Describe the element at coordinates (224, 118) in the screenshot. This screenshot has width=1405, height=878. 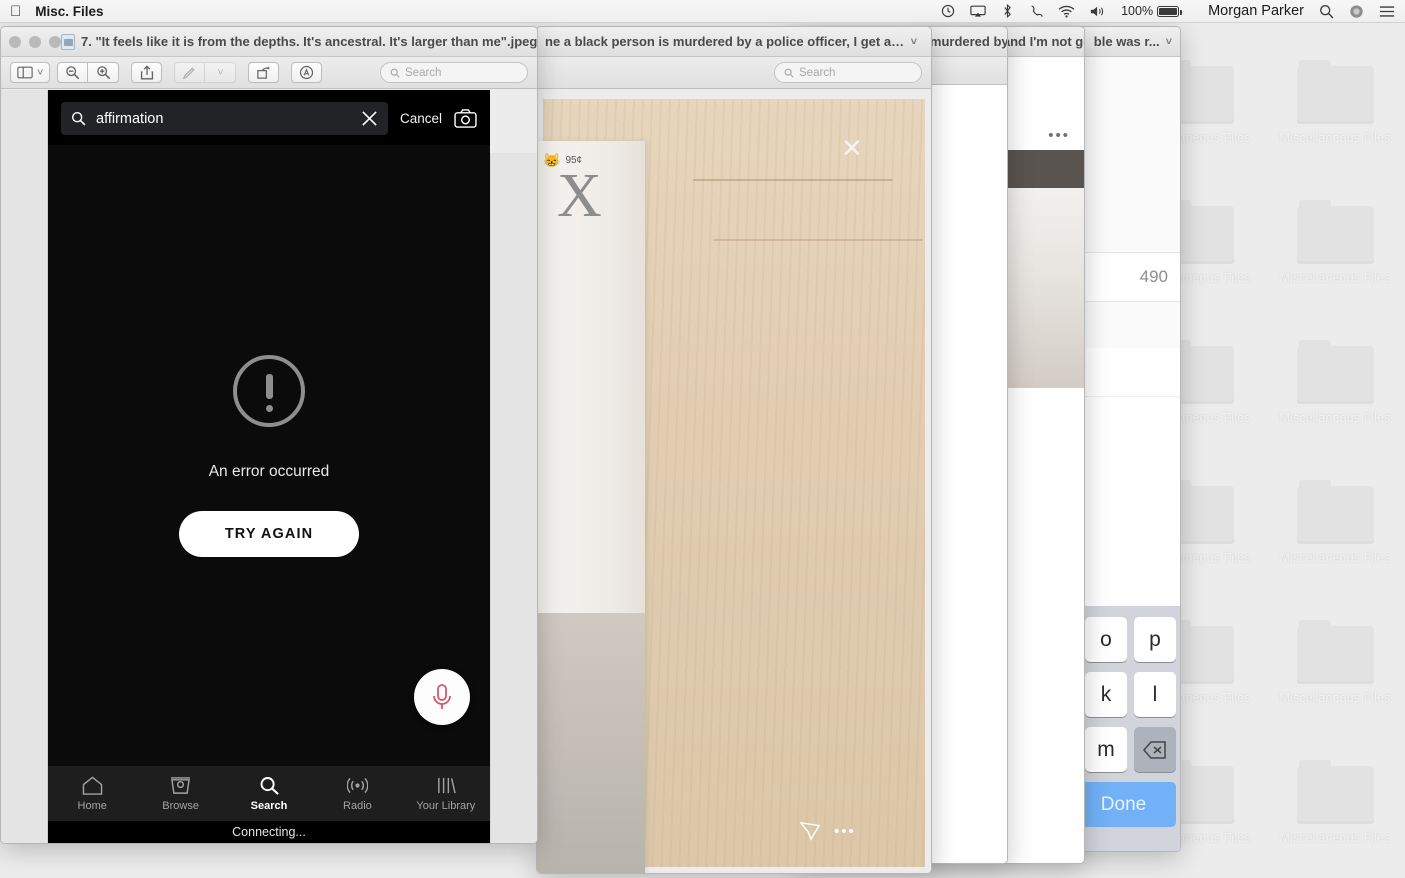
I see `search-input: affirmation` at that location.